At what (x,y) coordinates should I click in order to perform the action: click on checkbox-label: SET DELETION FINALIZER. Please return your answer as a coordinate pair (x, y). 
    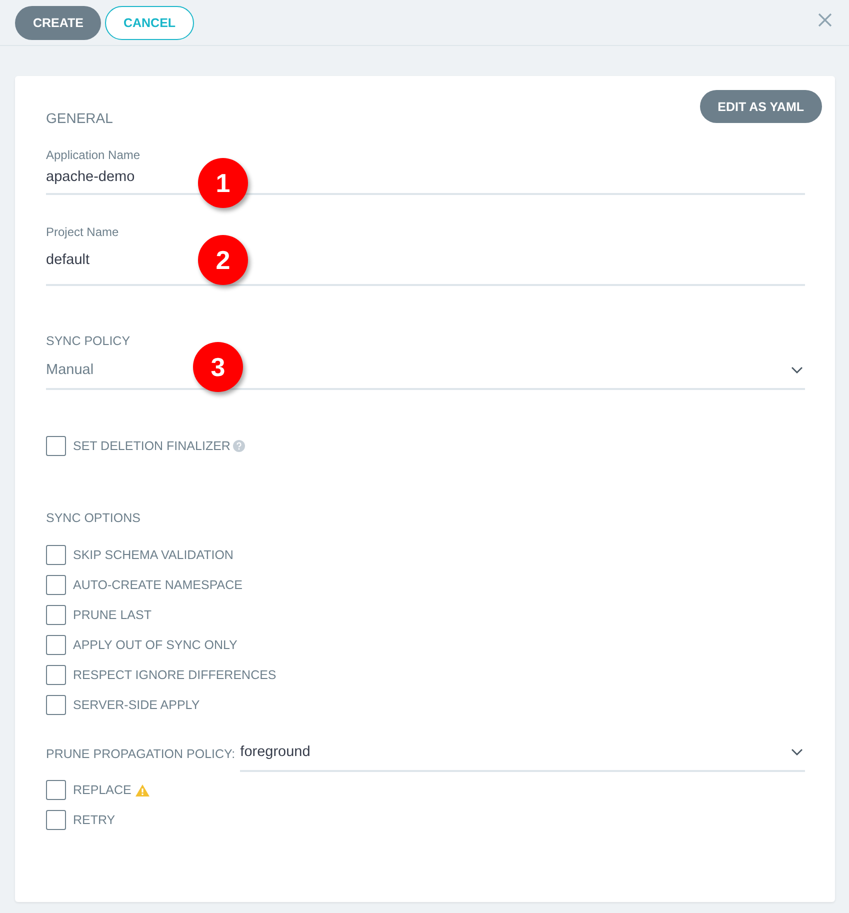
    Looking at the image, I should click on (151, 446).